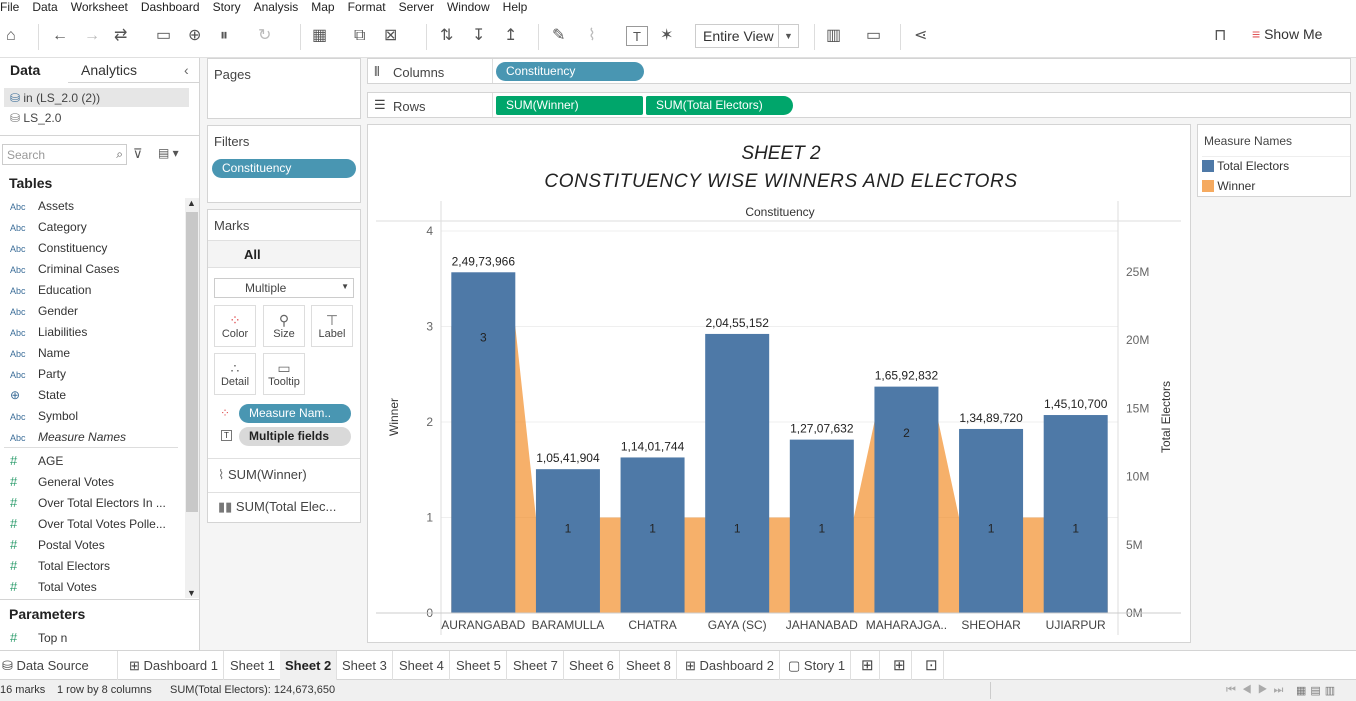 The width and height of the screenshot is (1356, 701). What do you see at coordinates (172, 8) in the screenshot?
I see `menu-dashboard: Dashboard` at bounding box center [172, 8].